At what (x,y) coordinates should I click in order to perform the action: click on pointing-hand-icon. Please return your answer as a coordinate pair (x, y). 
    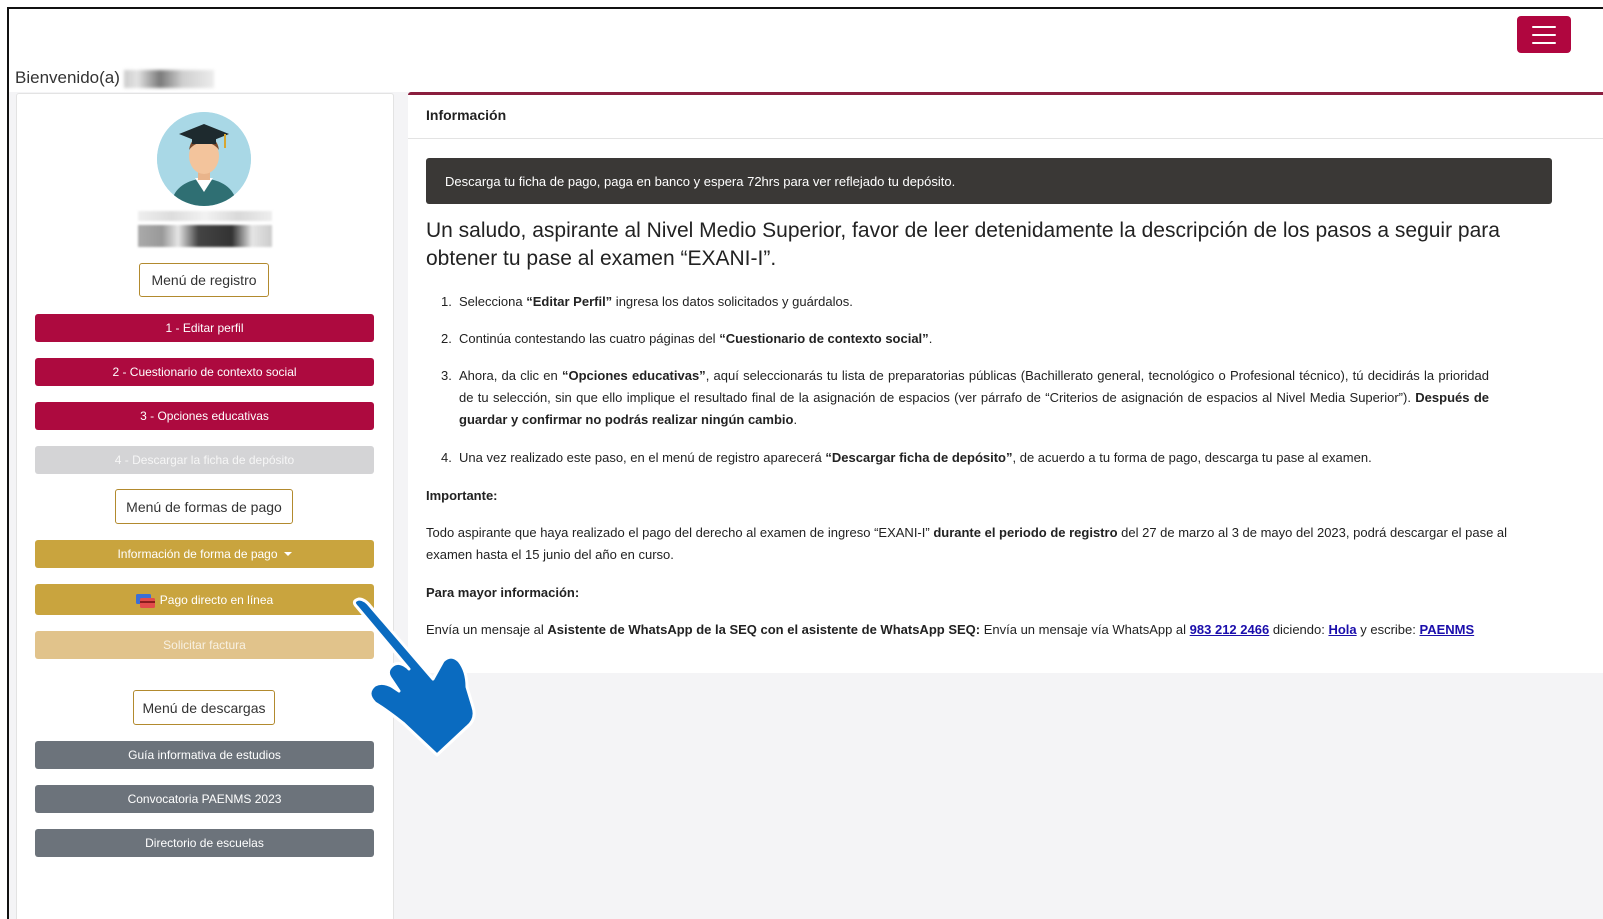
    Looking at the image, I should click on (415, 680).